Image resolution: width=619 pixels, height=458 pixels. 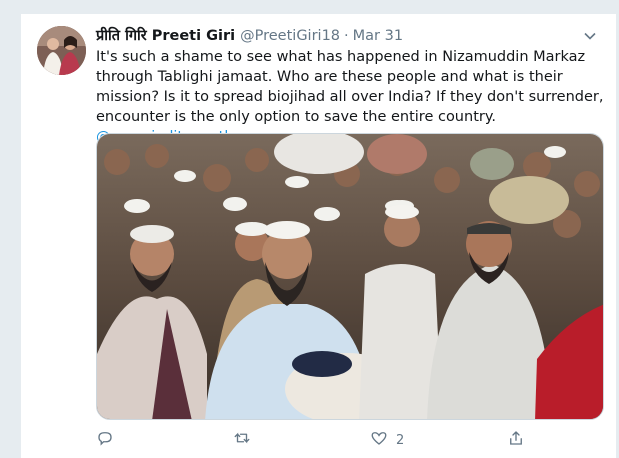 What do you see at coordinates (290, 36) in the screenshot?
I see `user-handle: @PreetiGiri18` at bounding box center [290, 36].